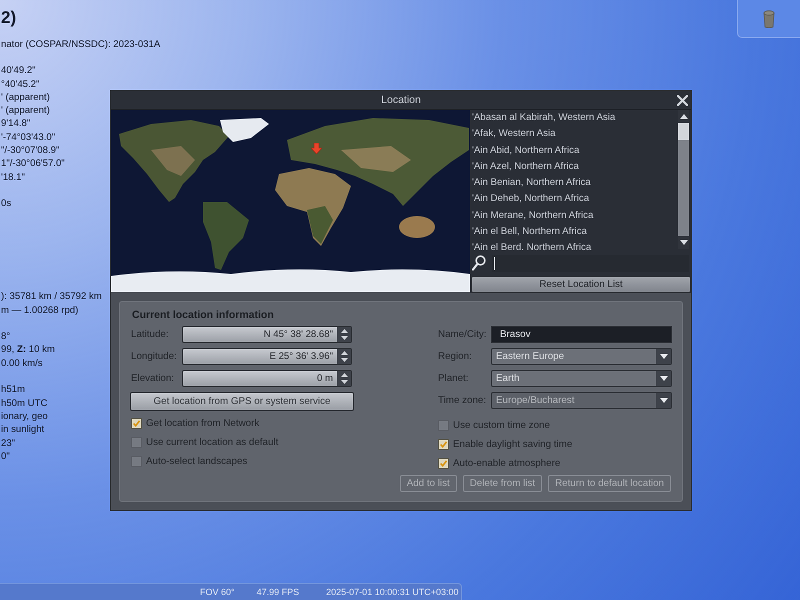 The image size is (800, 600). Describe the element at coordinates (13, 390) in the screenshot. I see `info-text: h51m` at that location.